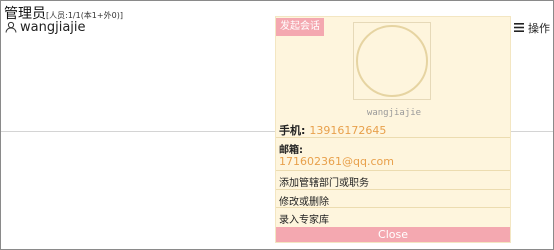  What do you see at coordinates (336, 161) in the screenshot?
I see `email-value: 171602361@qq.com` at bounding box center [336, 161].